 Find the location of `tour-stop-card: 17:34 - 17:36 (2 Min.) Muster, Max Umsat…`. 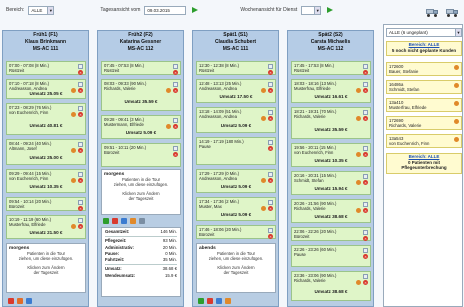

tour-stop-card: 17:34 - 17:36 (2 Min.) Muster, Max Umsat… is located at coordinates (236, 209).